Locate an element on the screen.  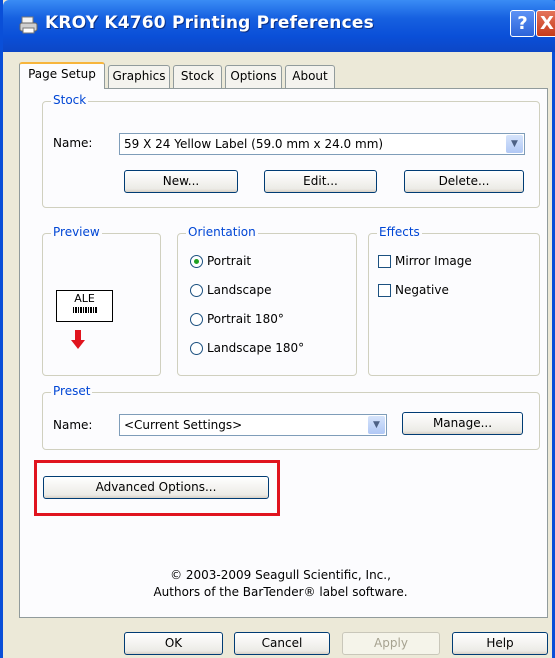
radio-landscape-180: Landscape 180° is located at coordinates (247, 348).